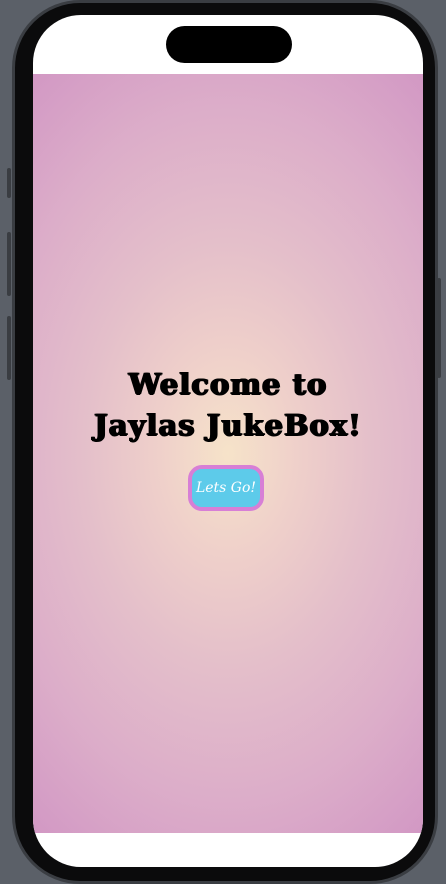  Describe the element at coordinates (228, 384) in the screenshot. I see `welcome-title-line1: Welcome to` at that location.